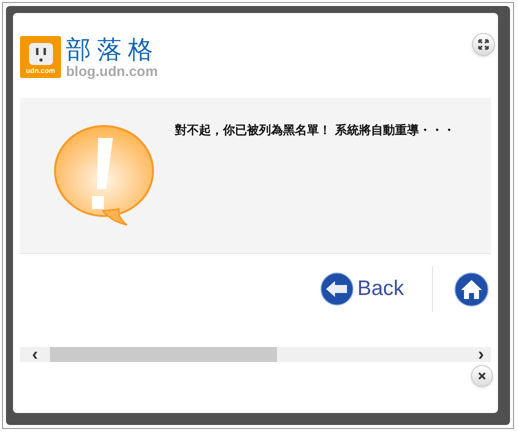 The height and width of the screenshot is (433, 518). I want to click on close-button, so click(482, 376).